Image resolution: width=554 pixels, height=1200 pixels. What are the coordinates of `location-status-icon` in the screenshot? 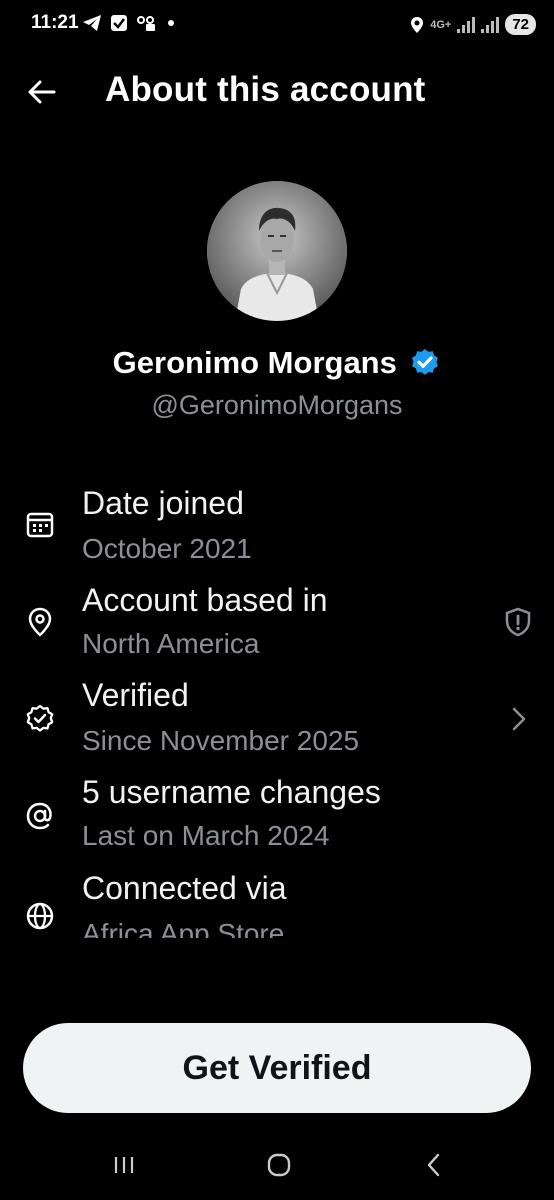 It's located at (417, 24).